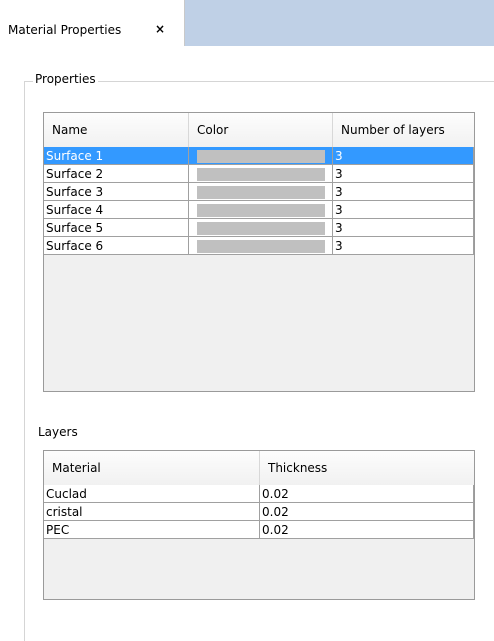  I want to click on table-row: PEC 0.02, so click(259, 530).